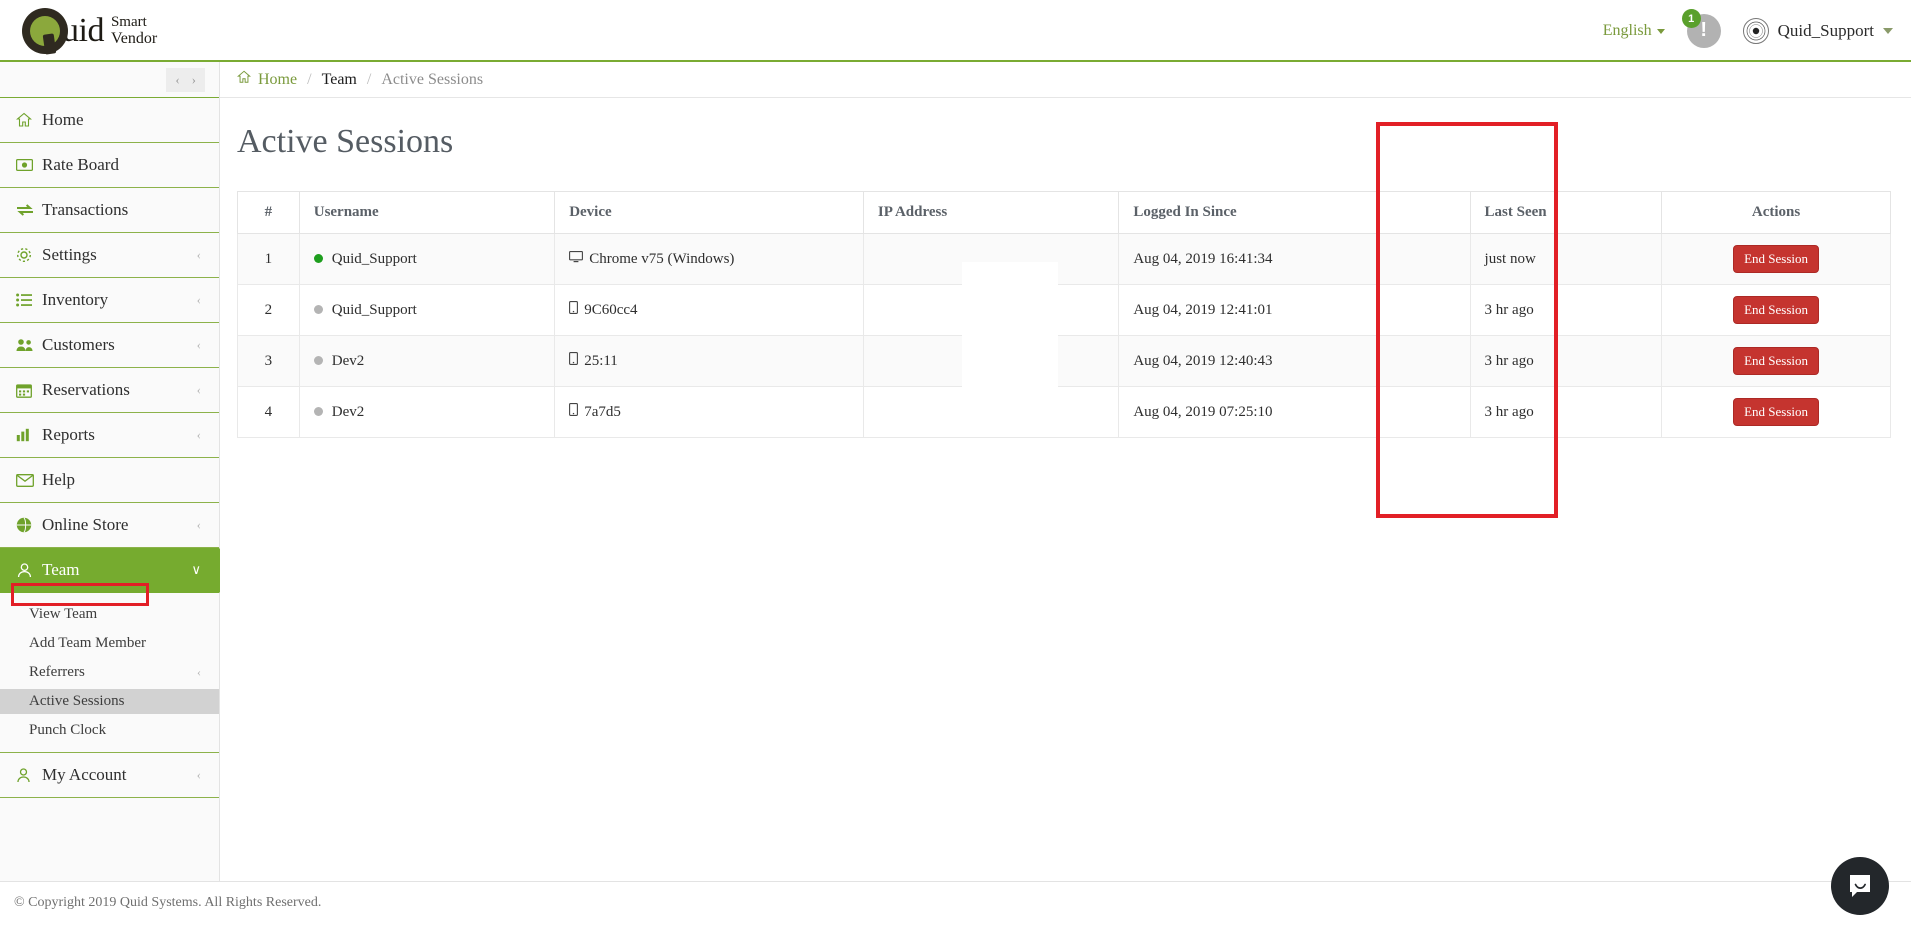 This screenshot has height=935, width=1911. Describe the element at coordinates (61, 569) in the screenshot. I see `sidebar-item-label: Team` at that location.